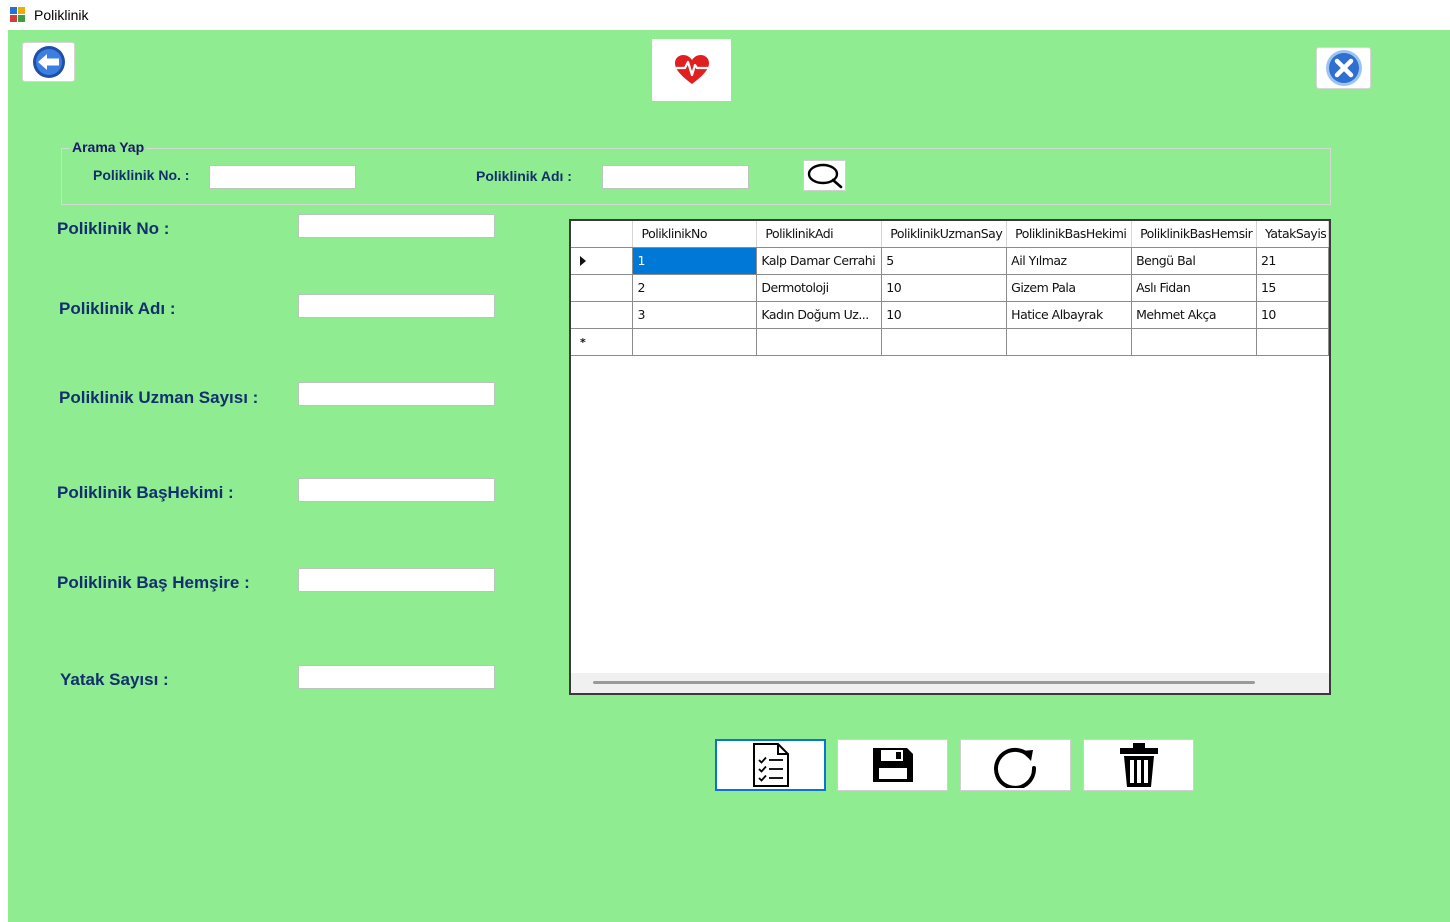 This screenshot has height=922, width=1450. I want to click on table-cell: 21, so click(1292, 261).